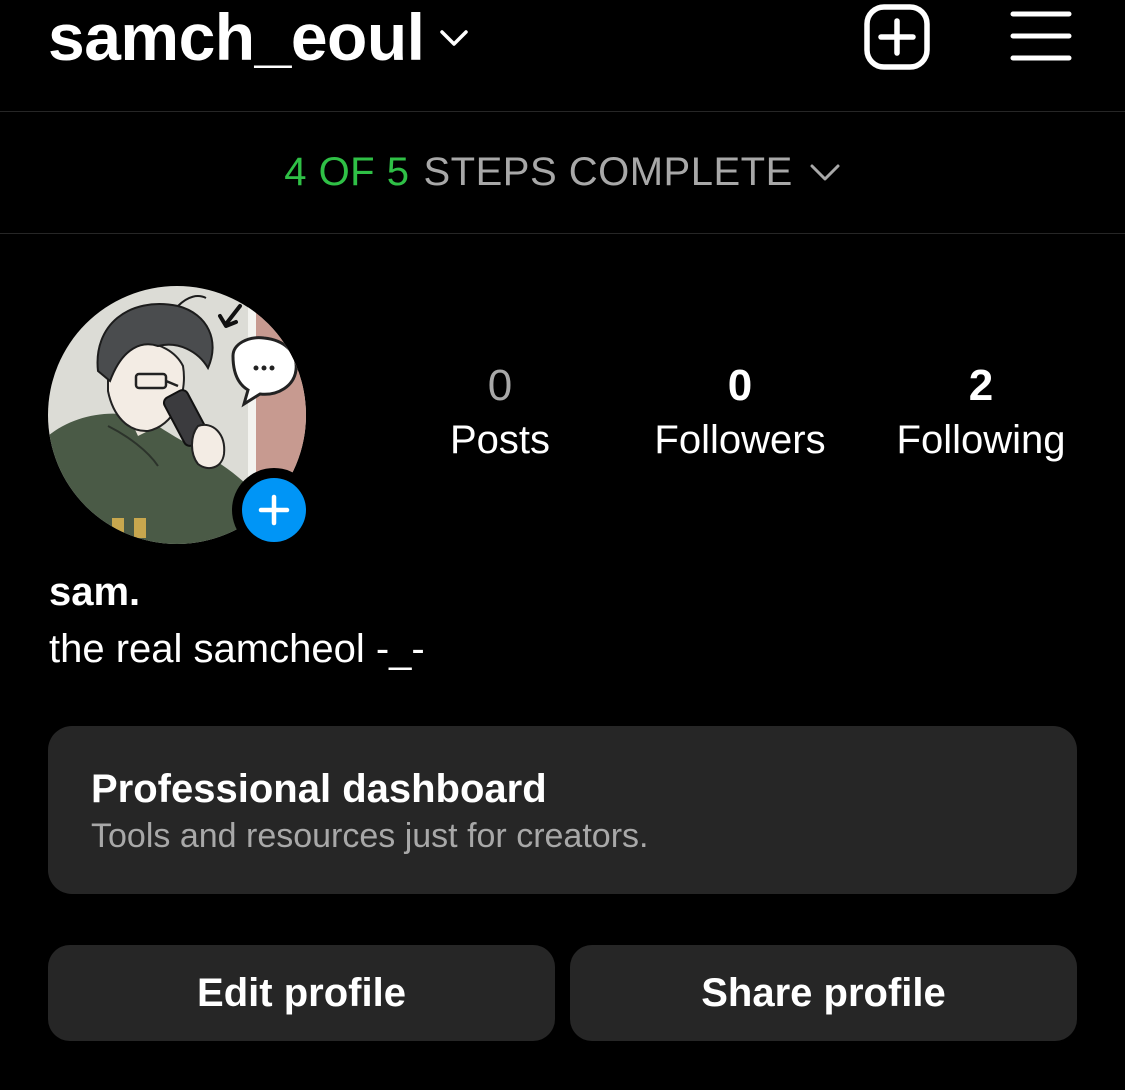  Describe the element at coordinates (562, 56) in the screenshot. I see `profile-header: samch_eoul` at that location.